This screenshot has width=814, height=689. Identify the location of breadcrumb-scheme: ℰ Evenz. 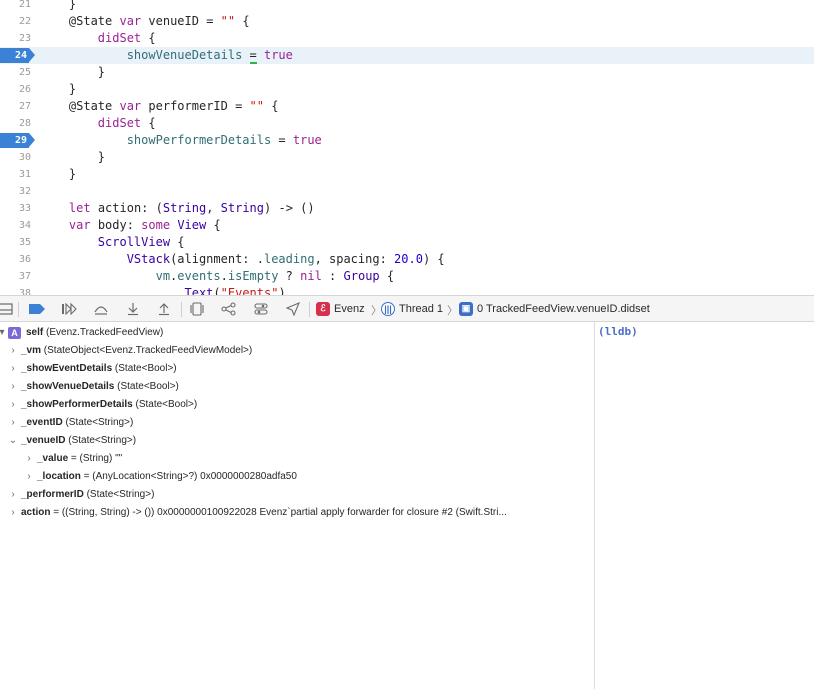
(340, 308).